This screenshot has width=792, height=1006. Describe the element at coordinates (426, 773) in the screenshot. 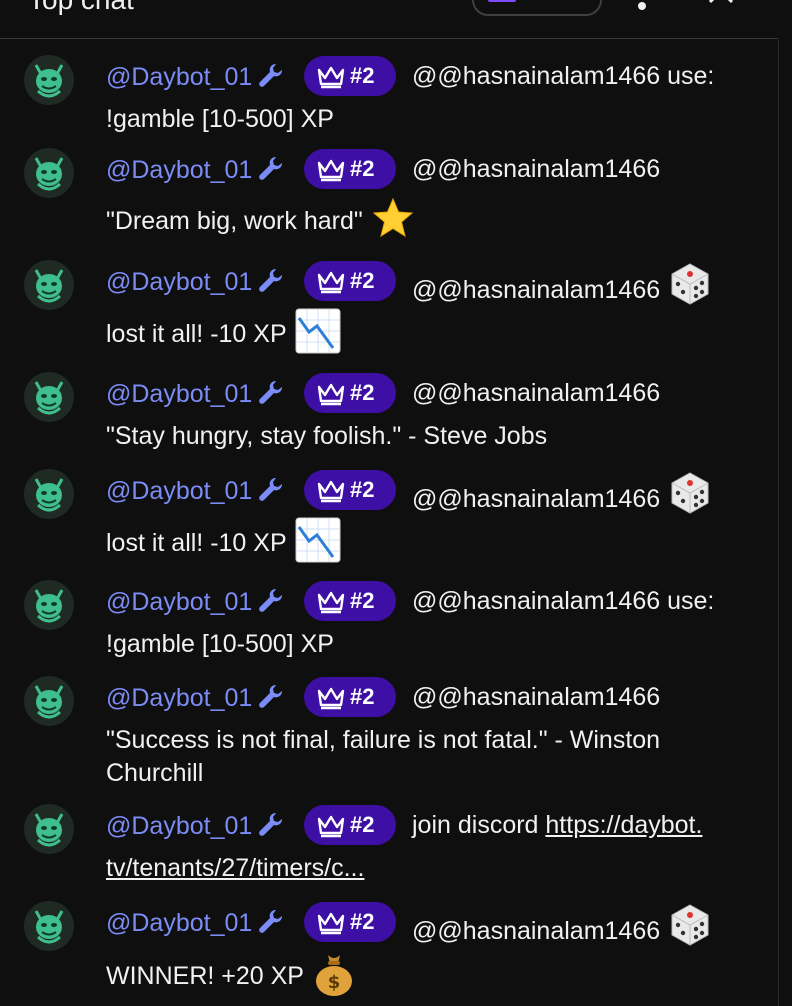

I see `message-continuation: Churchill` at that location.